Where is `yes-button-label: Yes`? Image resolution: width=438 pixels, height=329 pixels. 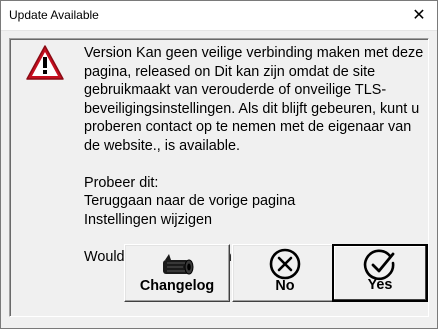
yes-button-label: Yes is located at coordinates (380, 285).